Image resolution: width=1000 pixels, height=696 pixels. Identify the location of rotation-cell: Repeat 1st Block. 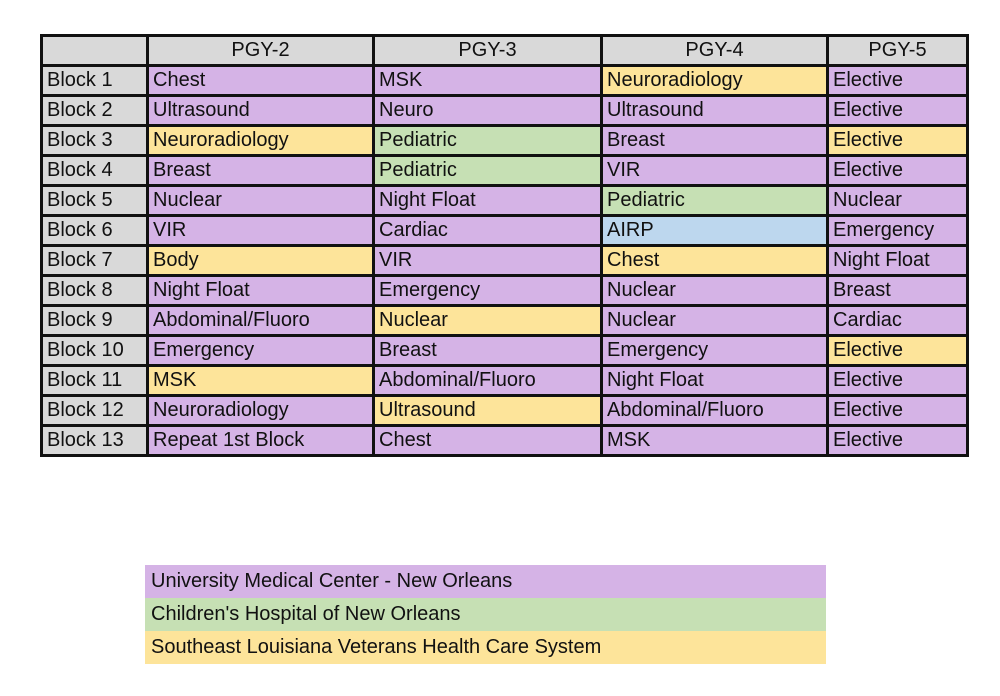
(260, 440).